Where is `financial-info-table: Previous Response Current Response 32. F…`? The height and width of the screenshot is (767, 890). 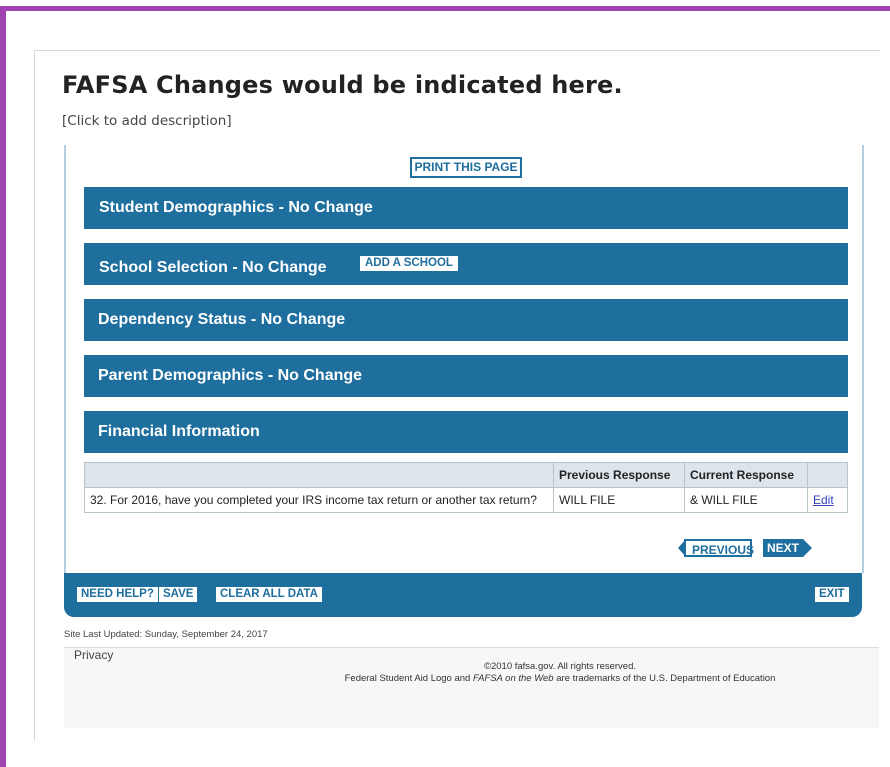
financial-info-table: Previous Response Current Response 32. F… is located at coordinates (466, 487).